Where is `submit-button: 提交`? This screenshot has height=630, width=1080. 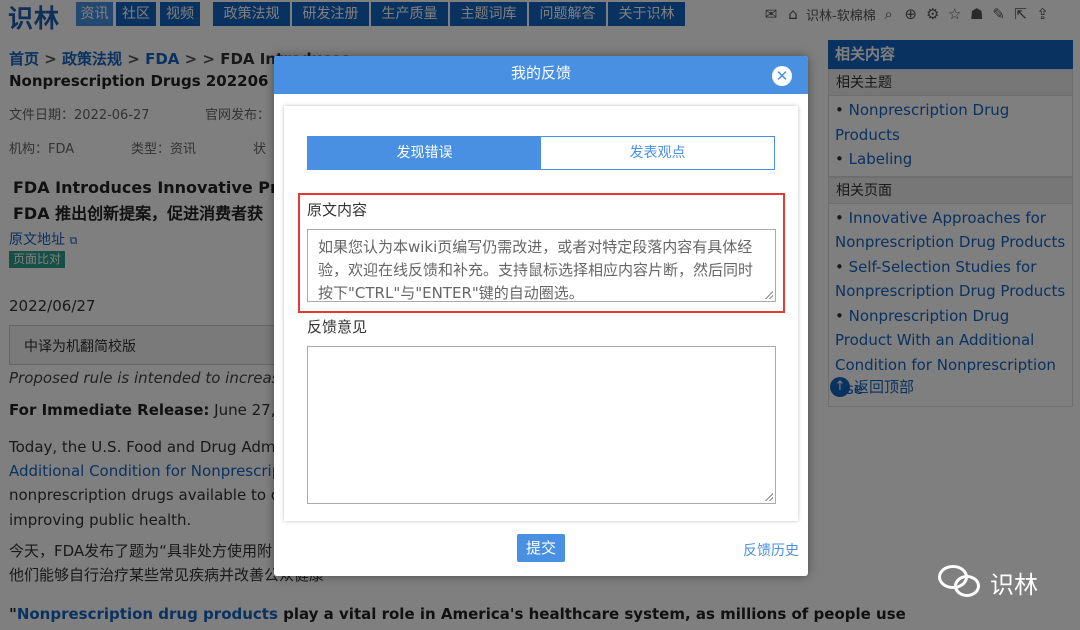 submit-button: 提交 is located at coordinates (541, 548).